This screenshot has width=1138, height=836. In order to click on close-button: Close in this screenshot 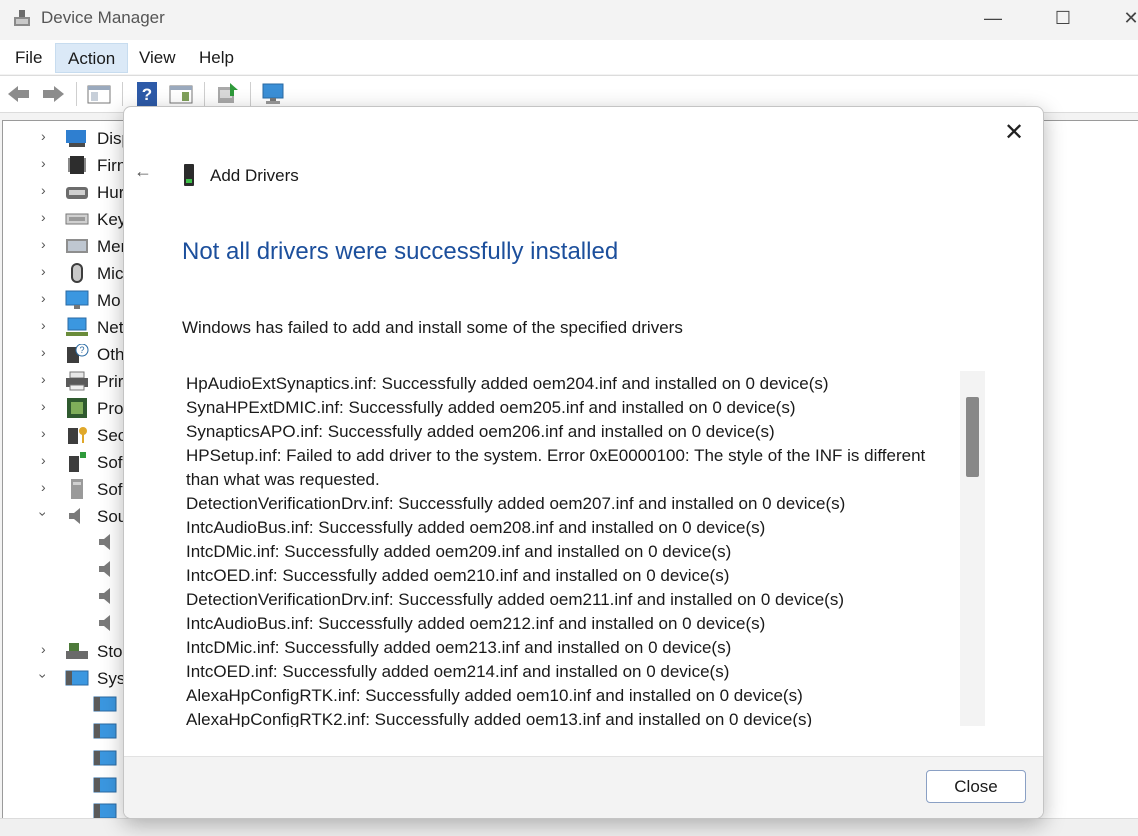, I will do `click(976, 786)`.